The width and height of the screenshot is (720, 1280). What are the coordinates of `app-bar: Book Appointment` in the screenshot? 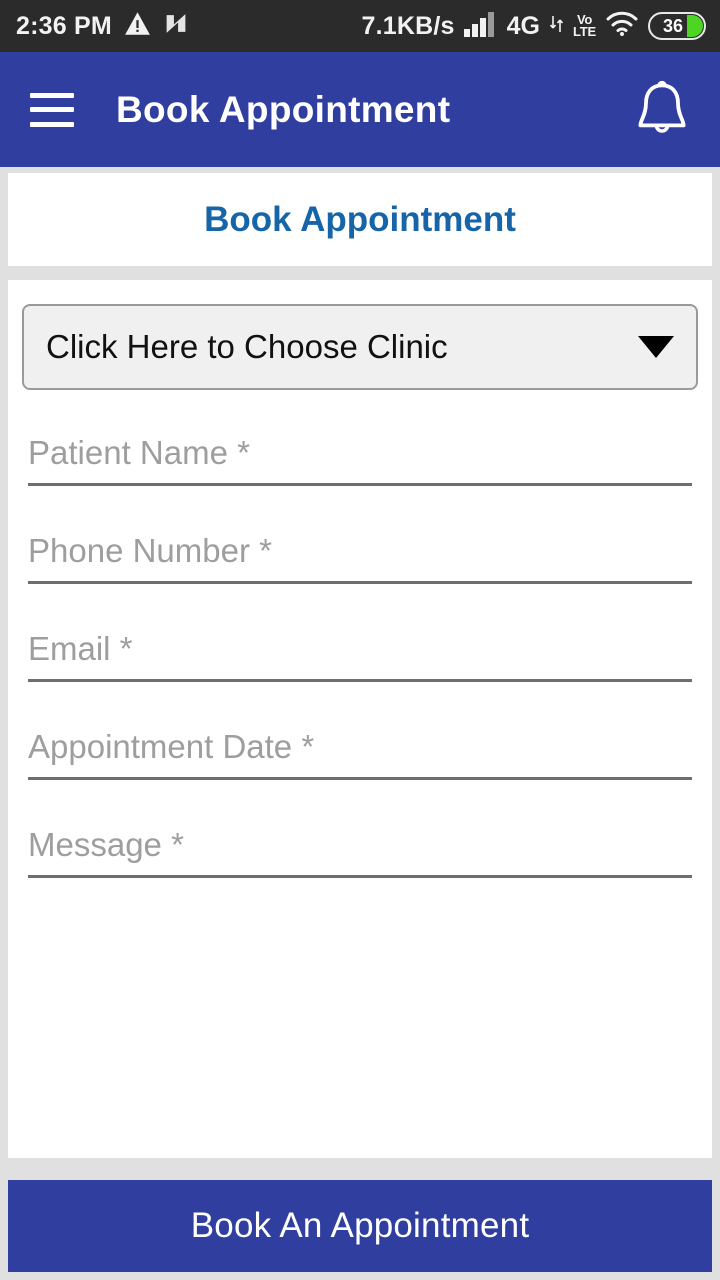 It's located at (360, 109).